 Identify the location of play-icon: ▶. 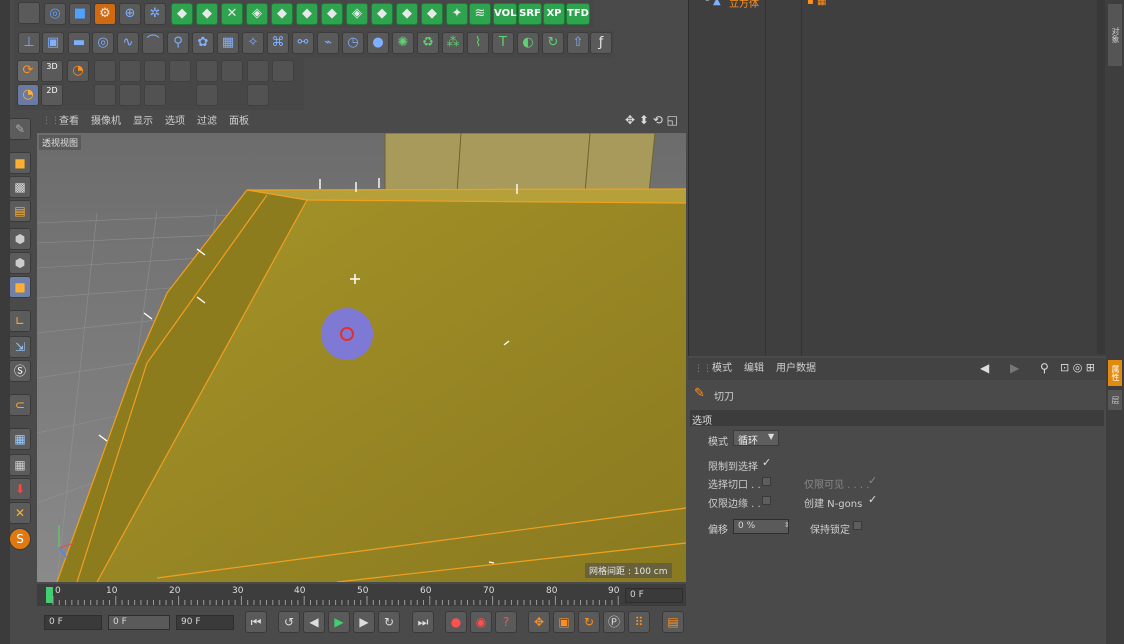
(339, 622).